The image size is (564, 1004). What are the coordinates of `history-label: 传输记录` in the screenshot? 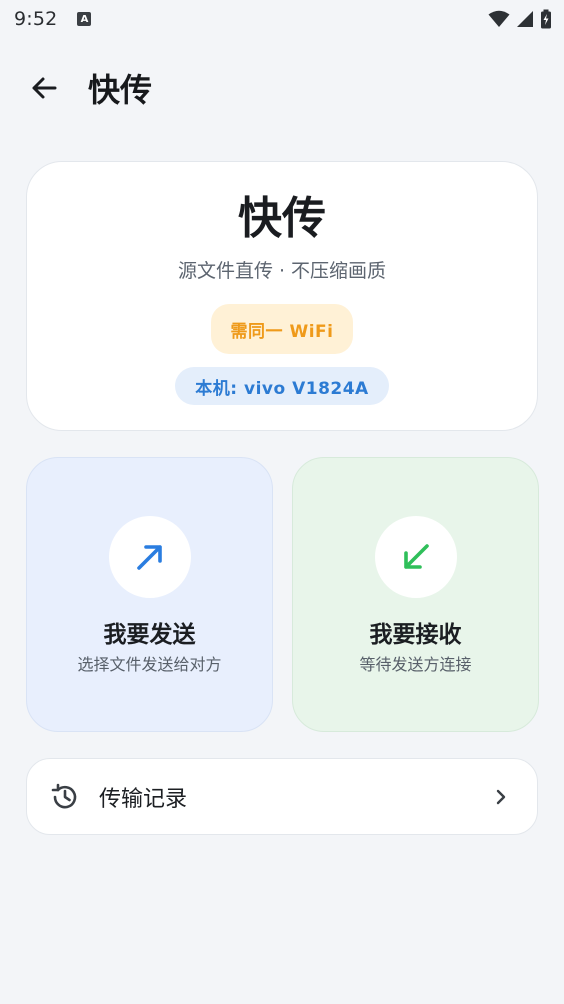 It's located at (143, 799).